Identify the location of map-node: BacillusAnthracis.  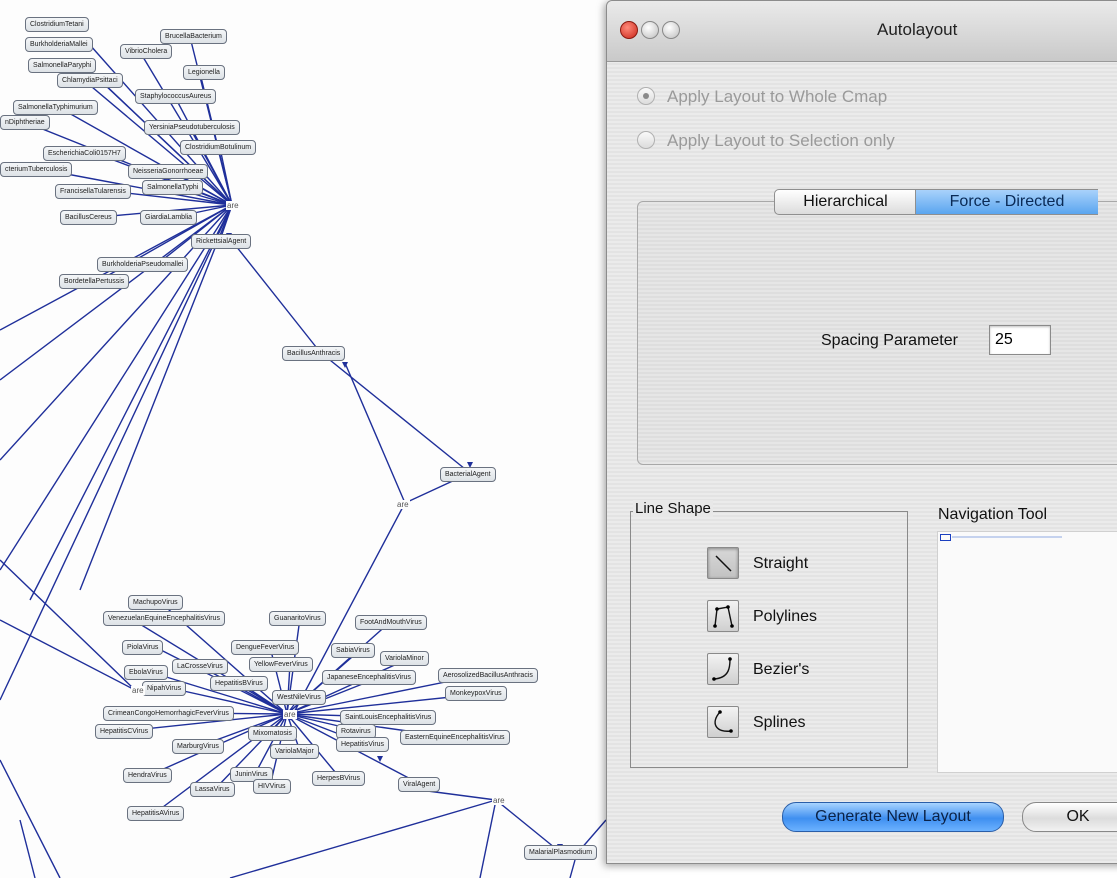
(314, 353).